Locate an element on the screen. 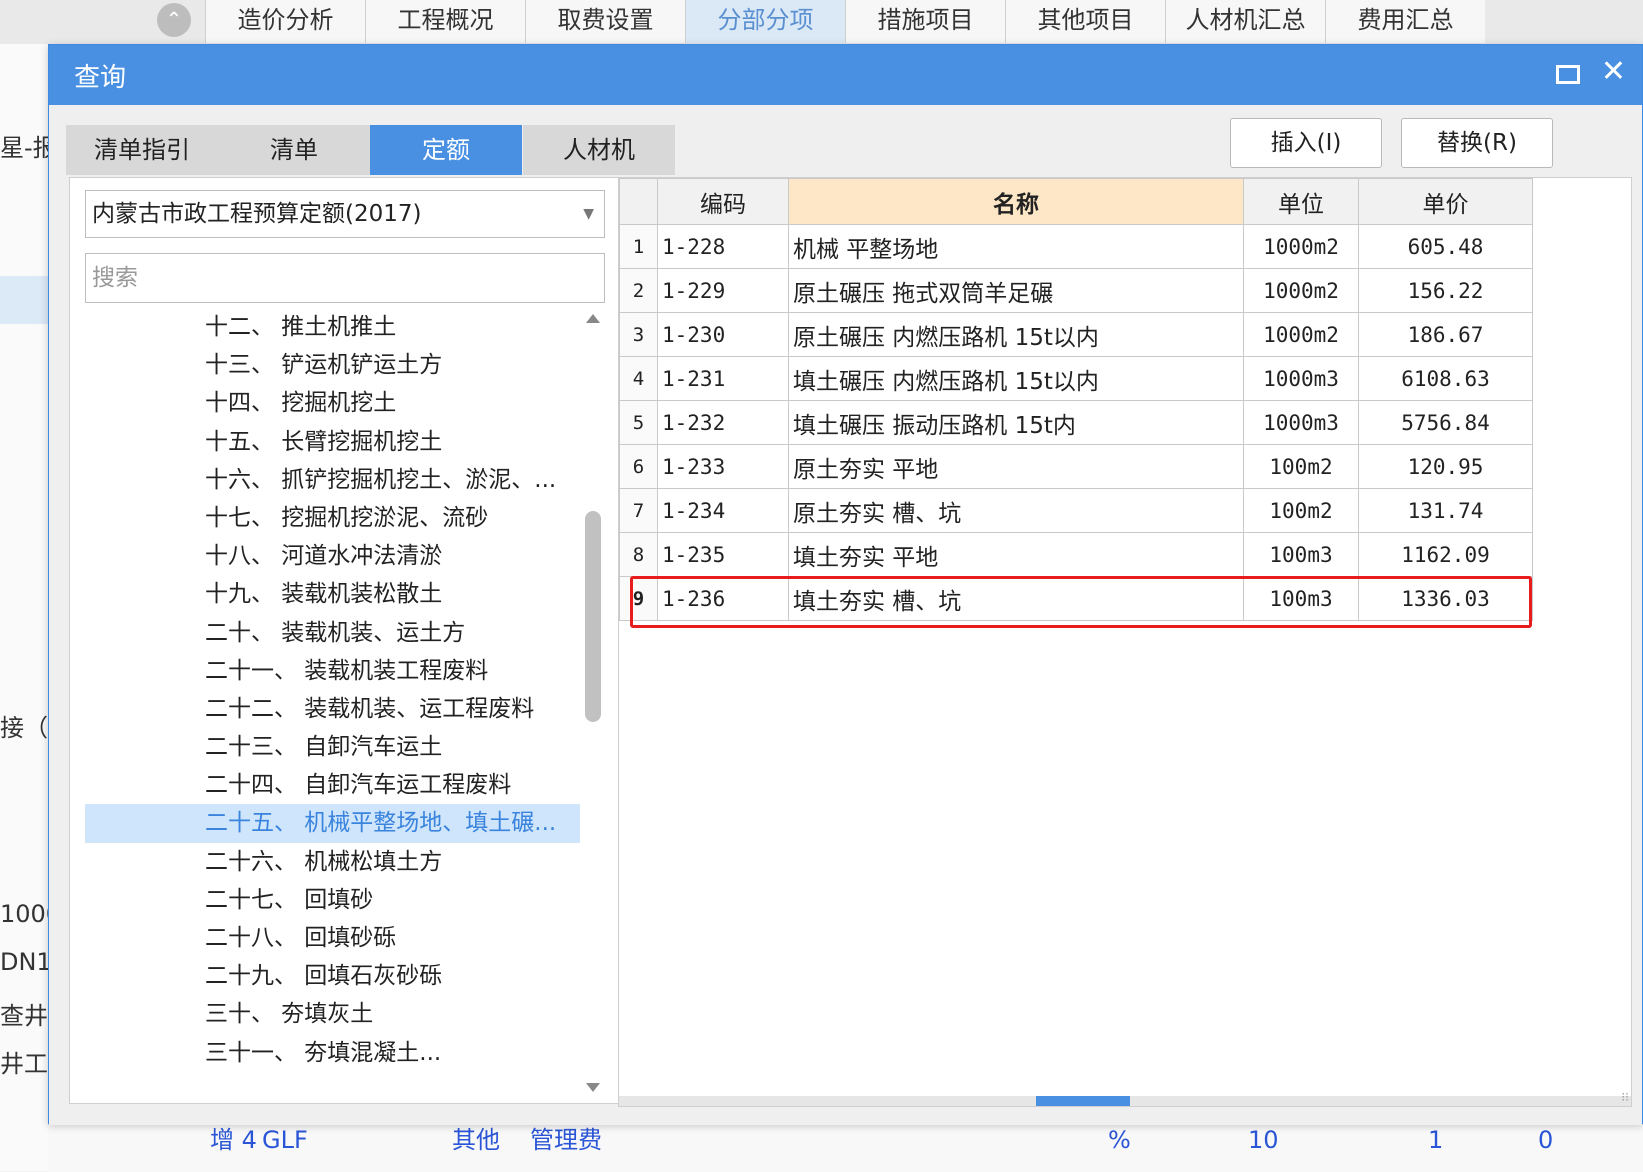 Image resolution: width=1643 pixels, height=1172 pixels. price-cell: 605.48 is located at coordinates (1445, 246).